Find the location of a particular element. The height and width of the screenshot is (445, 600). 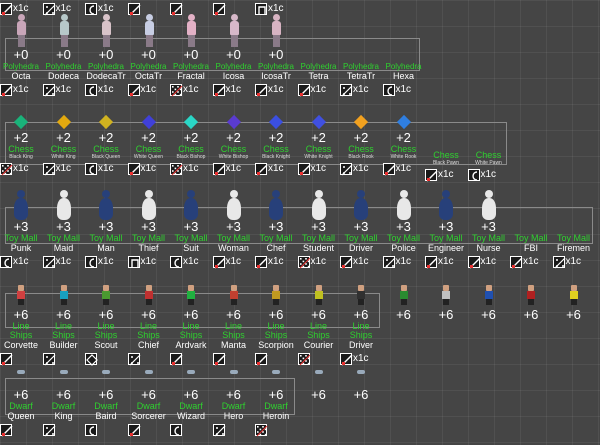

dwarf-item: +6 Dwarf Wizard is located at coordinates (191, 402).